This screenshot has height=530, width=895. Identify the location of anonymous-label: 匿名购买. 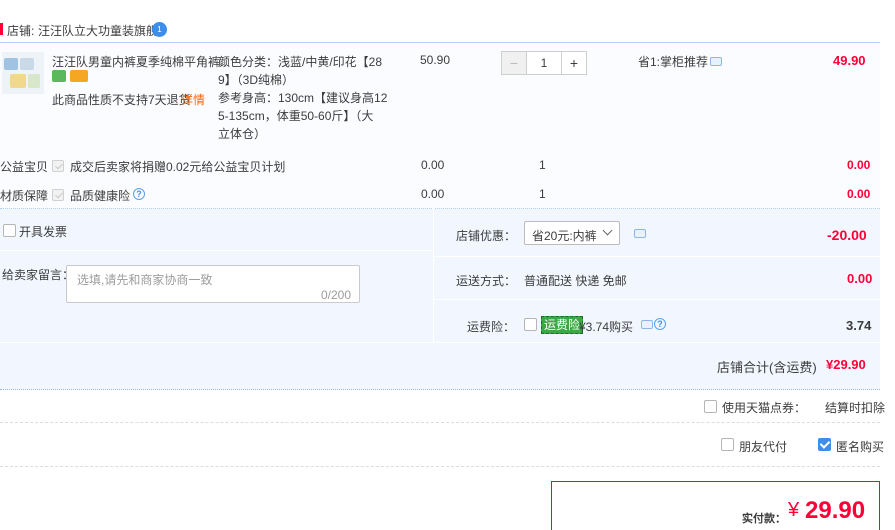
(860, 447).